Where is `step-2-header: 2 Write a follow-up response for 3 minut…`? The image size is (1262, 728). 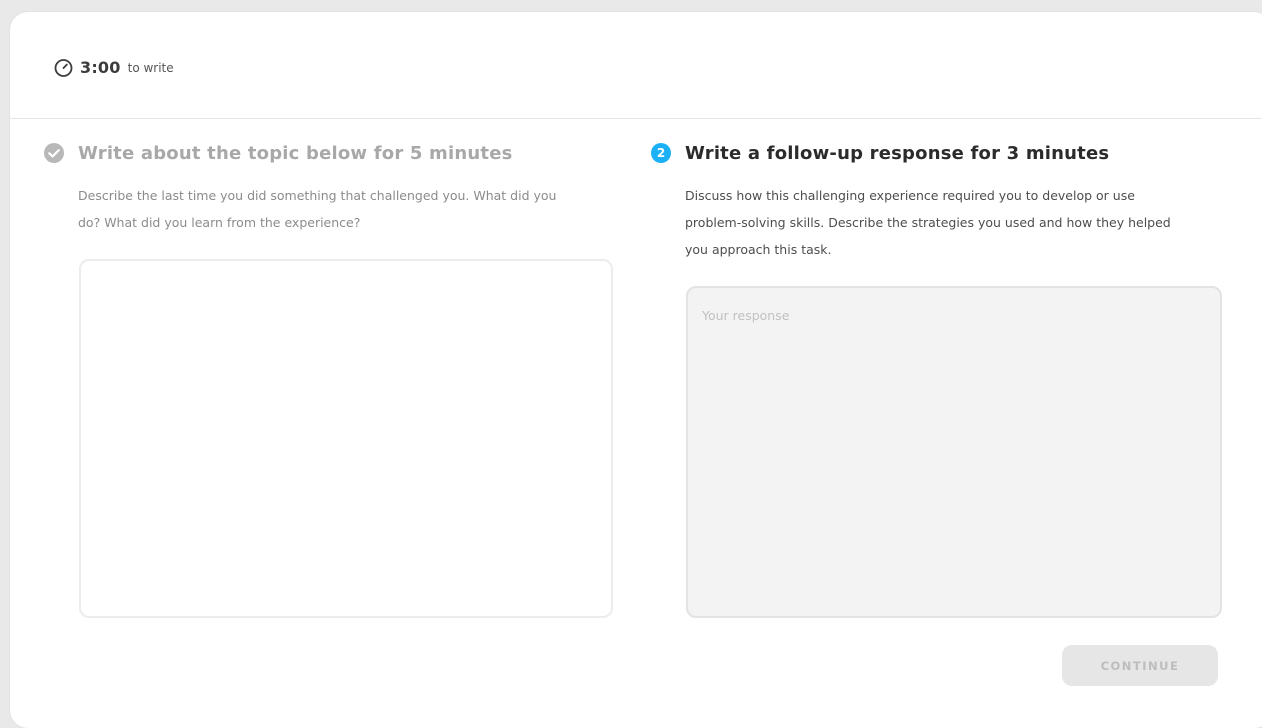
step-2-header: 2 Write a follow-up response for 3 minut… is located at coordinates (920, 153).